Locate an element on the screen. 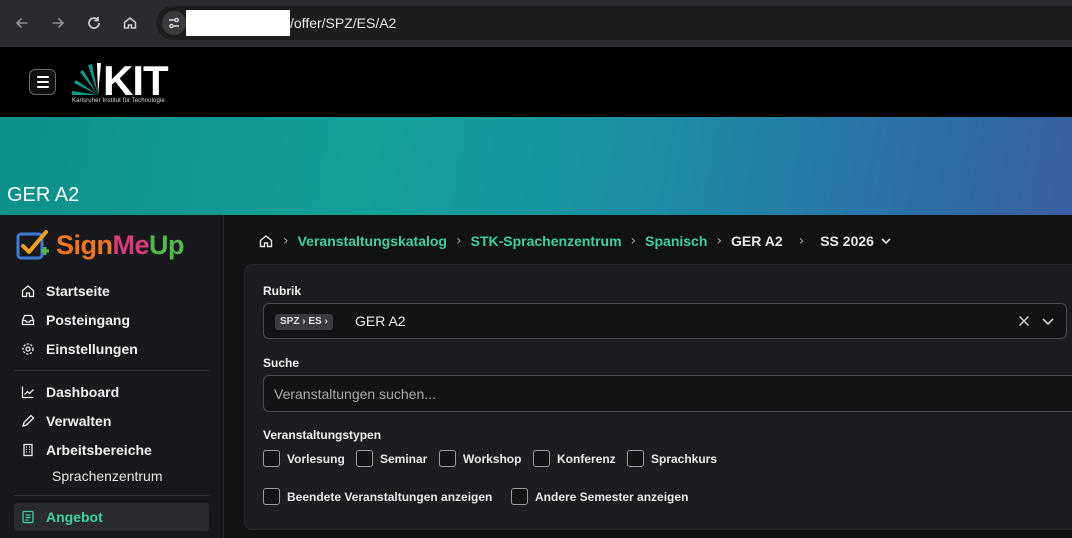  kit-subtitle: Karlsruher Institut für Technologie is located at coordinates (118, 101).